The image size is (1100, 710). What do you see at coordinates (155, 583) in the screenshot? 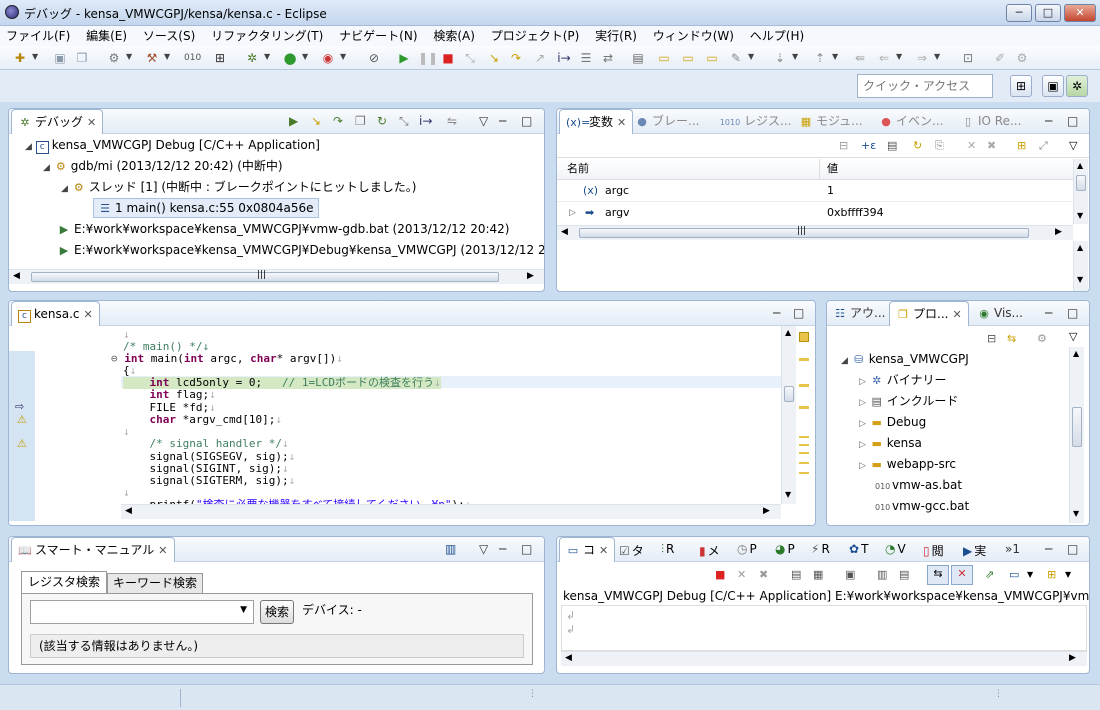
I see `tab-keyword-search: キーワード検索` at bounding box center [155, 583].